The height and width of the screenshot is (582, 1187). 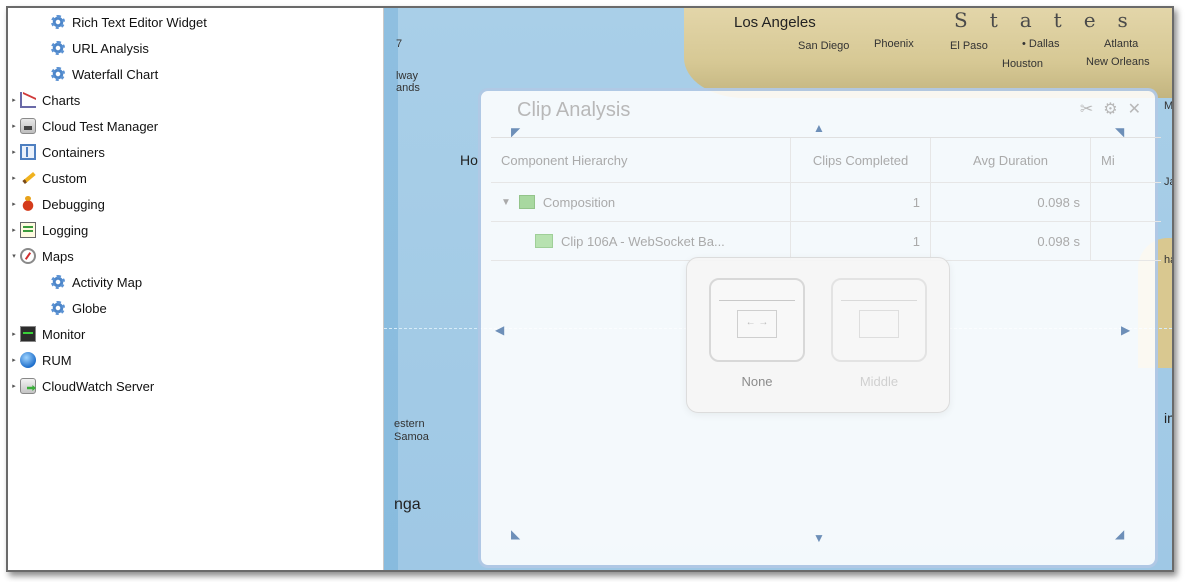 What do you see at coordinates (1110, 109) in the screenshot?
I see `settings-icon: ⚙` at bounding box center [1110, 109].